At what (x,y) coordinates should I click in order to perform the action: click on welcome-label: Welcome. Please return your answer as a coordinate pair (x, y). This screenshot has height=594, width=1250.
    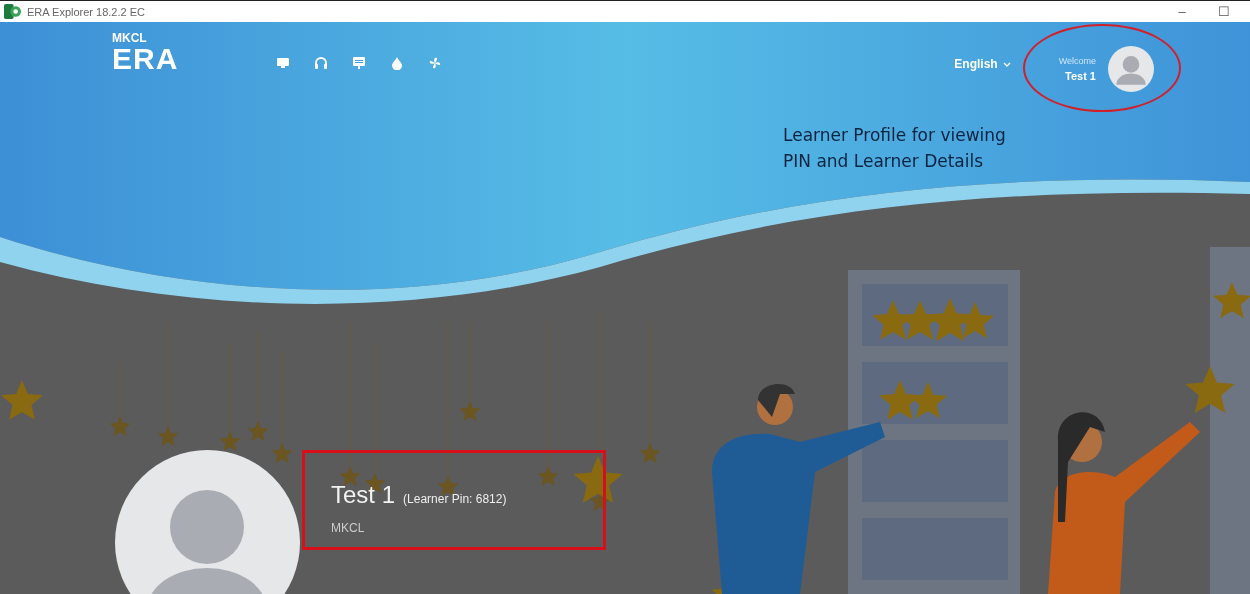
    Looking at the image, I should click on (1077, 61).